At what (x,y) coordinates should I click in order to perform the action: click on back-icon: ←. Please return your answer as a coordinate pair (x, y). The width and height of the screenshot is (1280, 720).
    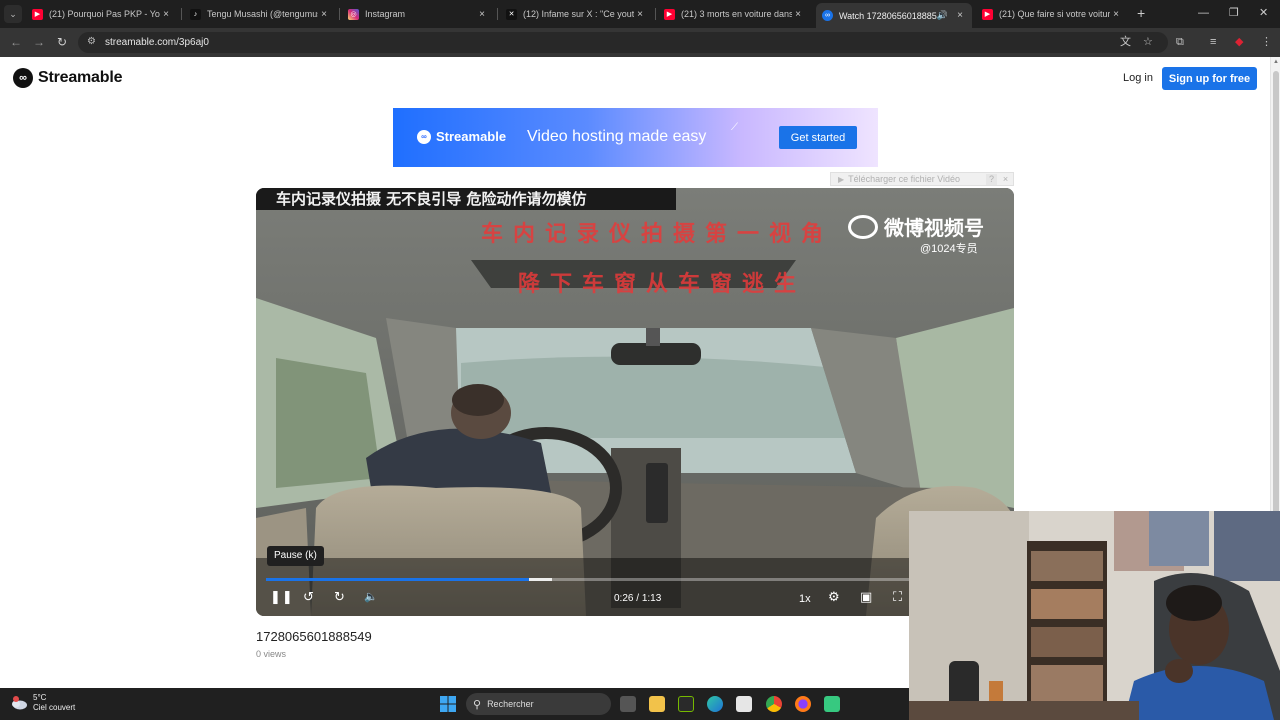
    Looking at the image, I should click on (16, 42).